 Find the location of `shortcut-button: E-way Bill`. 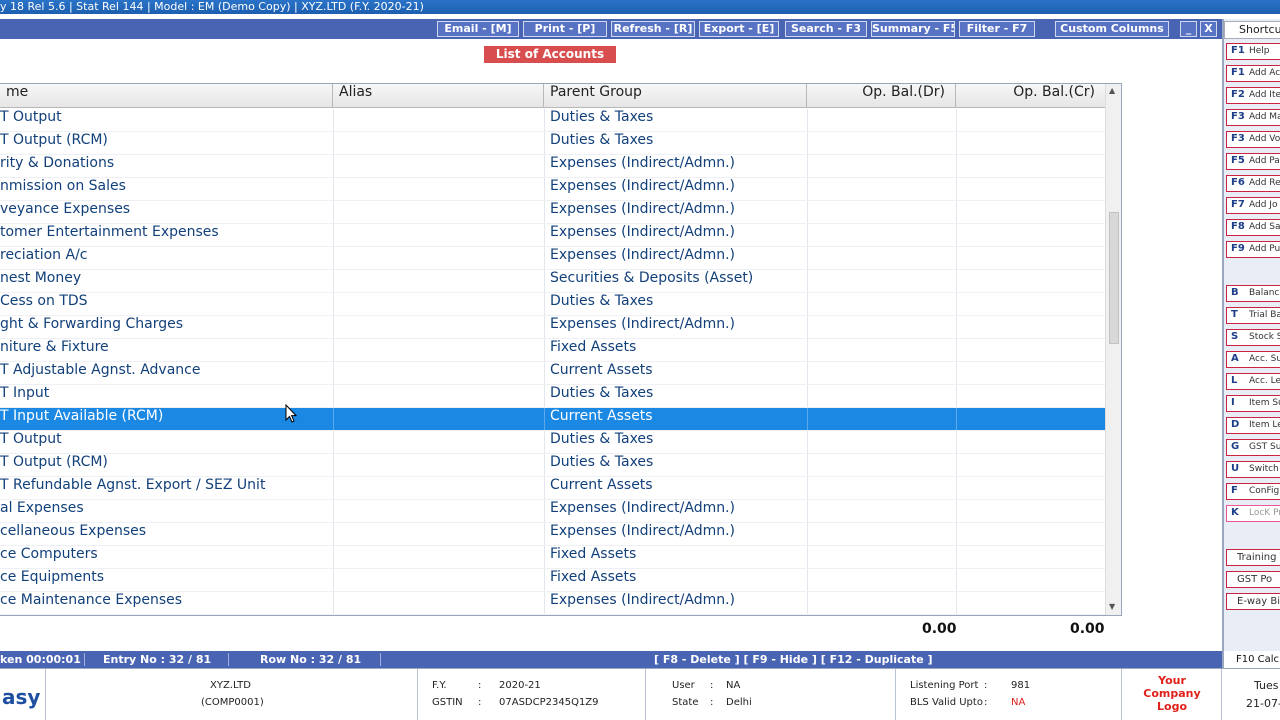

shortcut-button: E-way Bill is located at coordinates (1253, 601).